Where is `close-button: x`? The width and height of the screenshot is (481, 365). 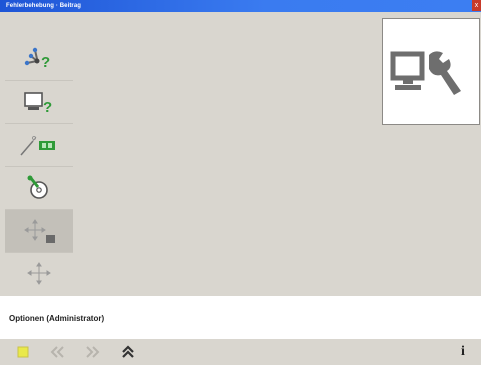
close-button: x is located at coordinates (476, 5).